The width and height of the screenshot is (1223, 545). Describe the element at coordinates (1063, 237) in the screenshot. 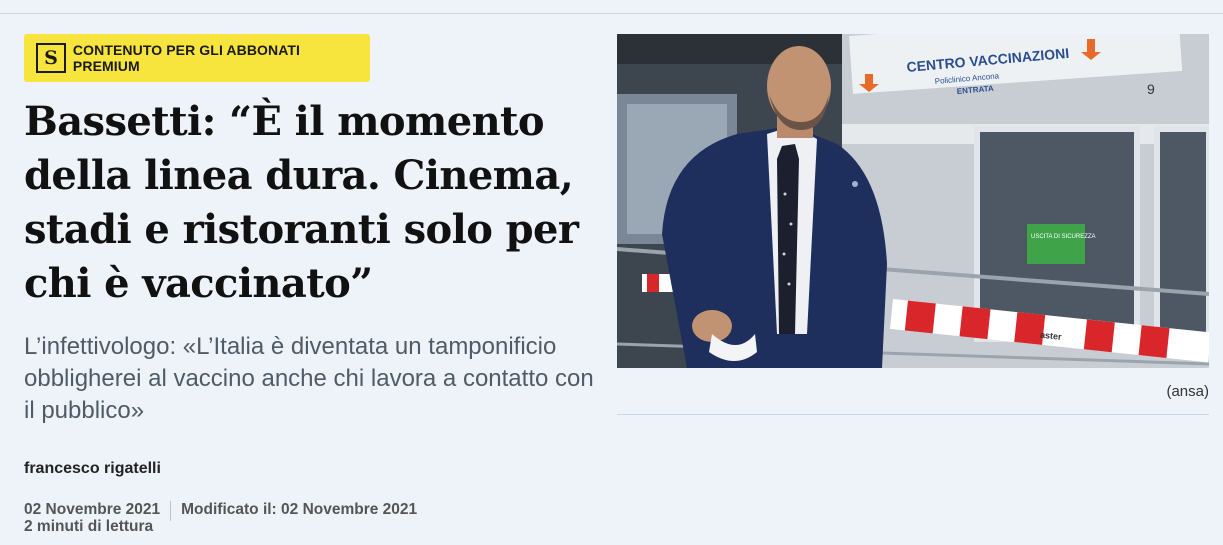

I see `green-exit-sign: USCITA DI SICUREZZA` at that location.